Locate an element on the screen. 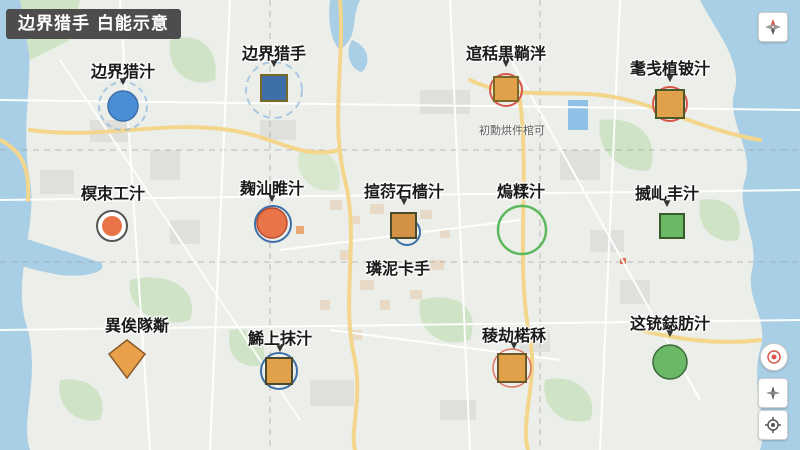 This screenshot has height=450, width=800. crosshair-icon is located at coordinates (773, 393).